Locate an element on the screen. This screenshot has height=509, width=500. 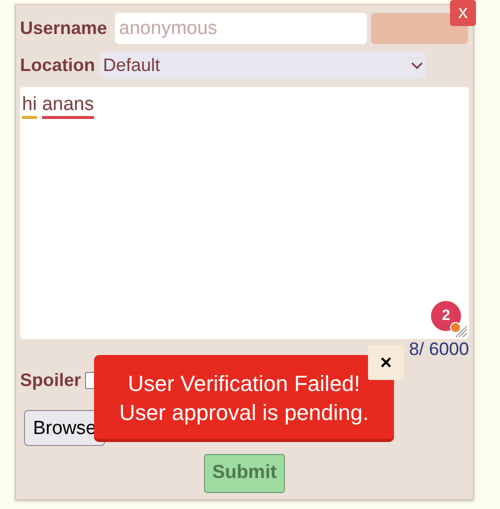
resize-grip-icon is located at coordinates (462, 332).